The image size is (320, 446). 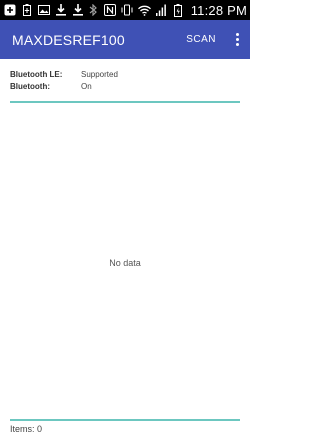 I want to click on app-bar: MAXDESREF100 SCAN, so click(x=125, y=39).